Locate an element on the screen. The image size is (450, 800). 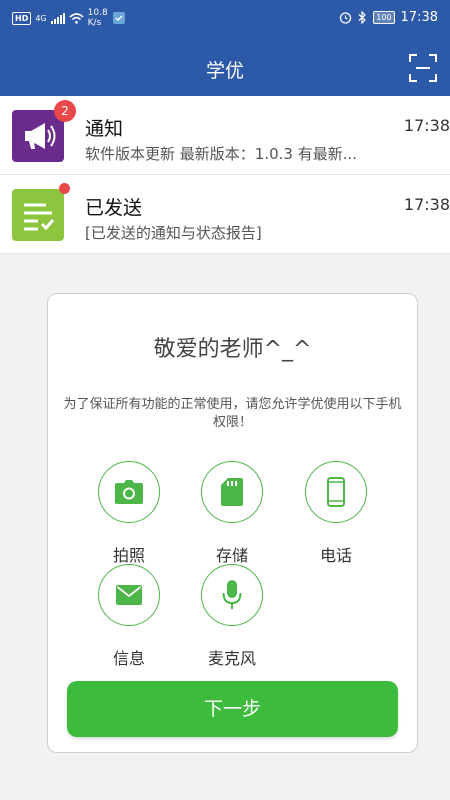
page-title: 学优 is located at coordinates (224, 71).